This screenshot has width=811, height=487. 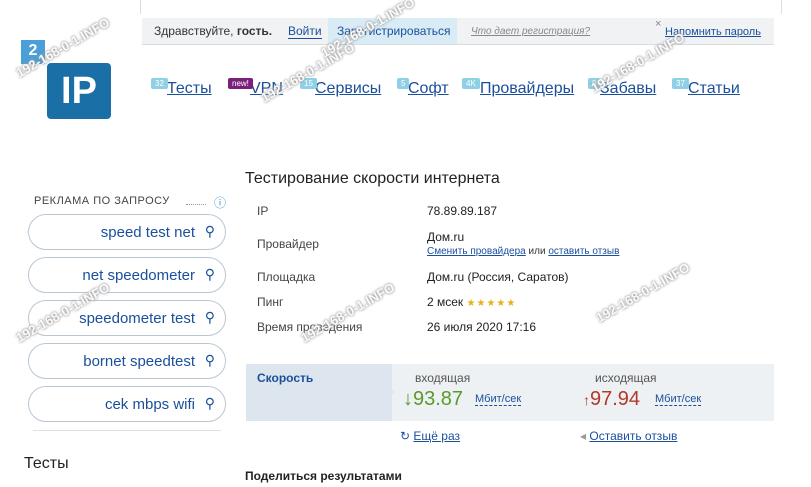 I want to click on ip-label: IP, so click(x=263, y=211).